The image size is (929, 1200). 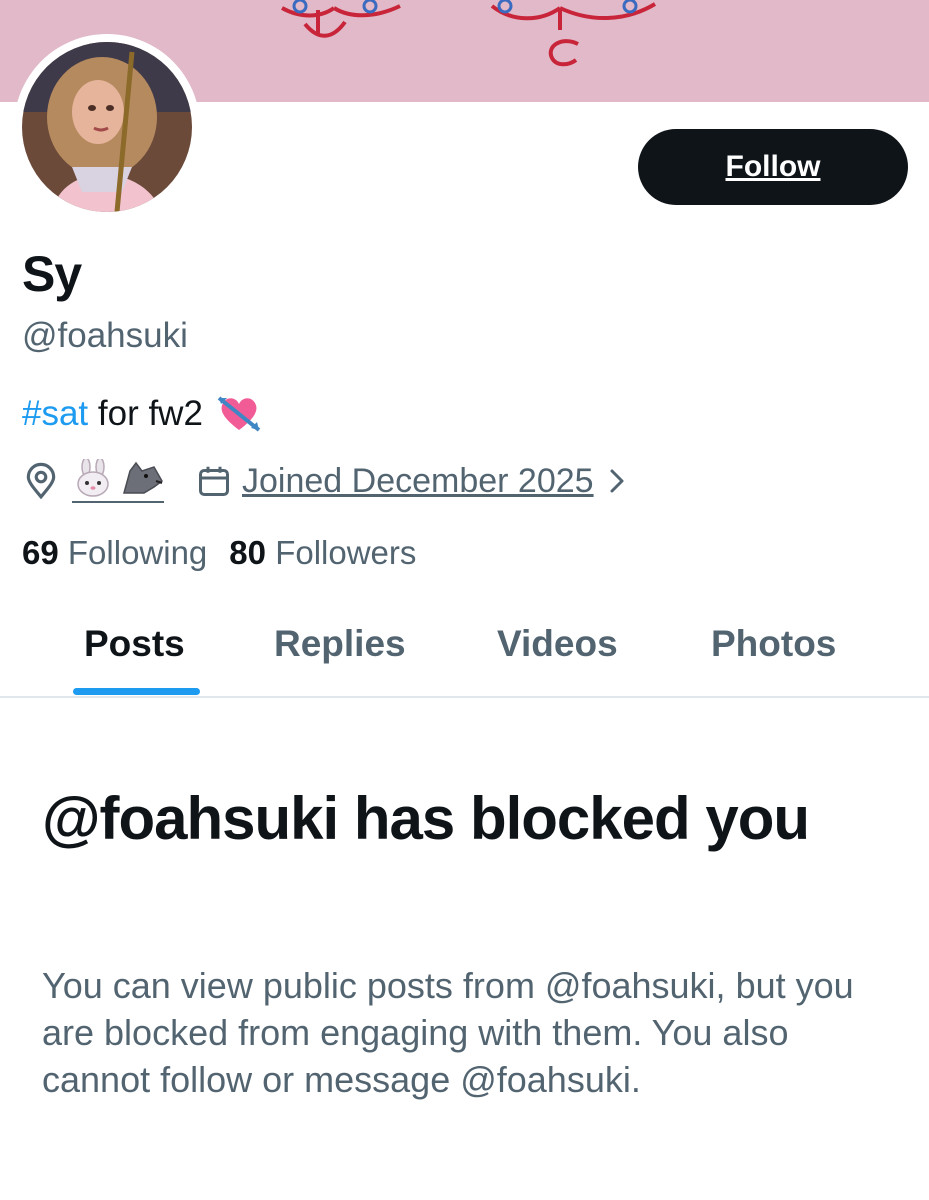 What do you see at coordinates (118, 481) in the screenshot?
I see `location-link` at bounding box center [118, 481].